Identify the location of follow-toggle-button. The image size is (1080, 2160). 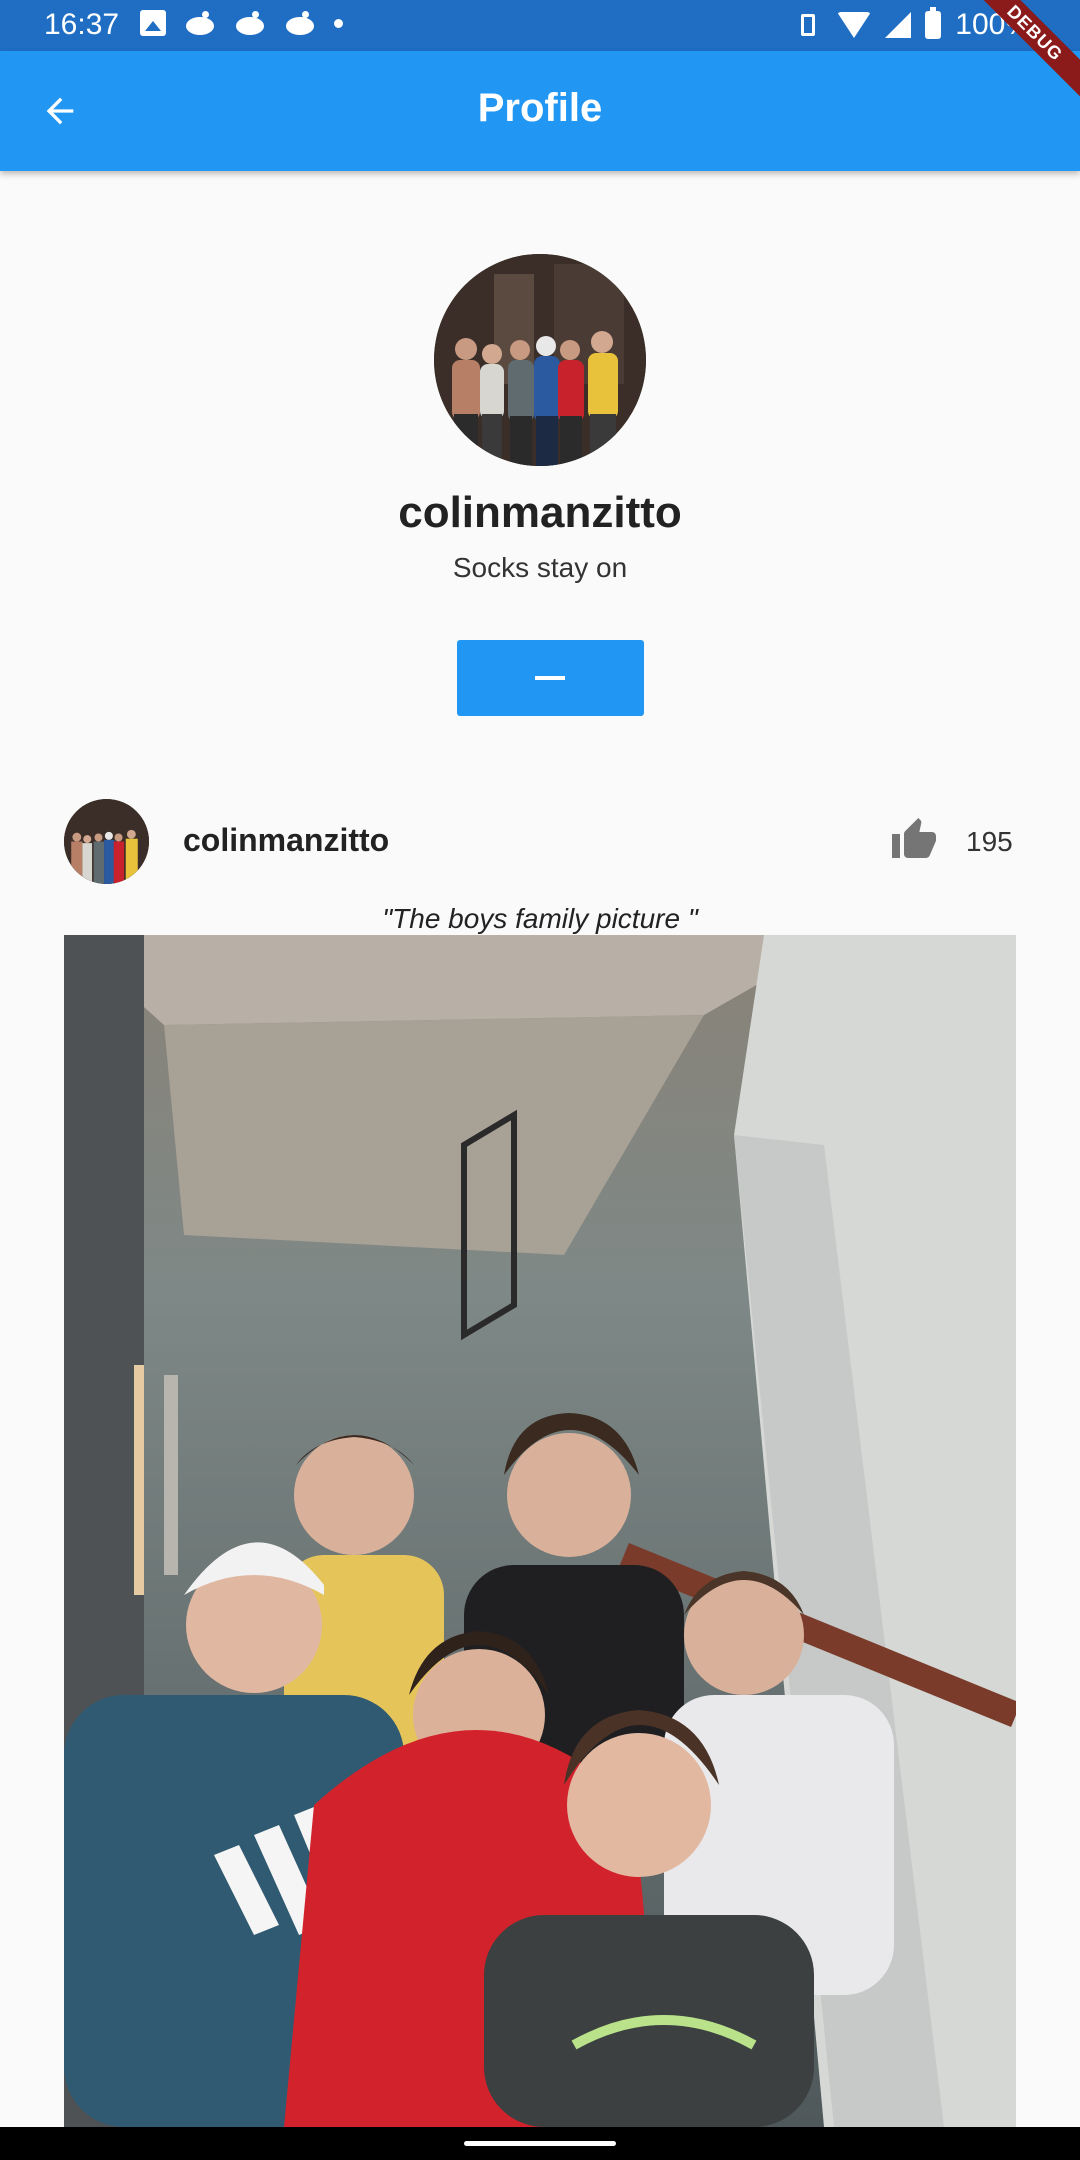
(550, 678).